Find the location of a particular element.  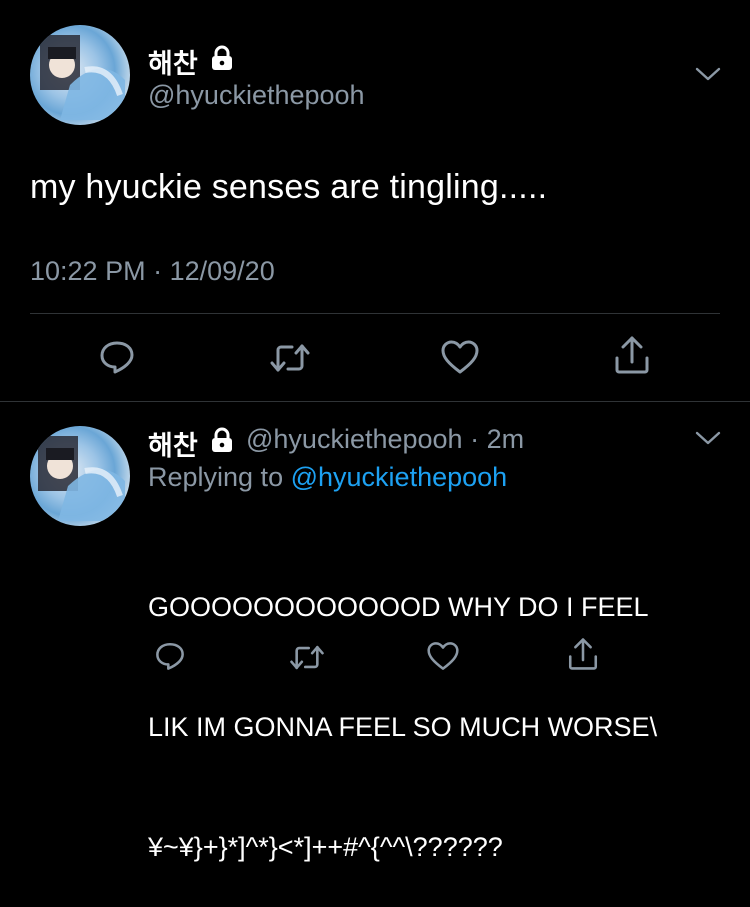

tweet-time: 10:22 PM is located at coordinates (88, 271).